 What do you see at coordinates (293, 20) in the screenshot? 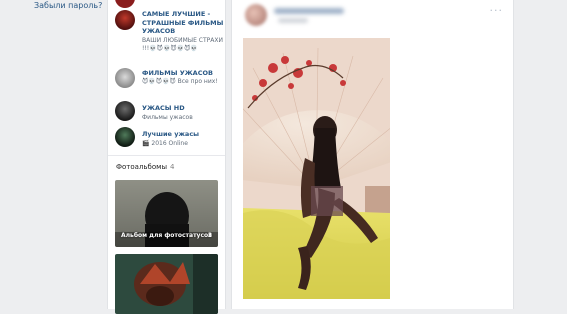
I see `post-date` at bounding box center [293, 20].